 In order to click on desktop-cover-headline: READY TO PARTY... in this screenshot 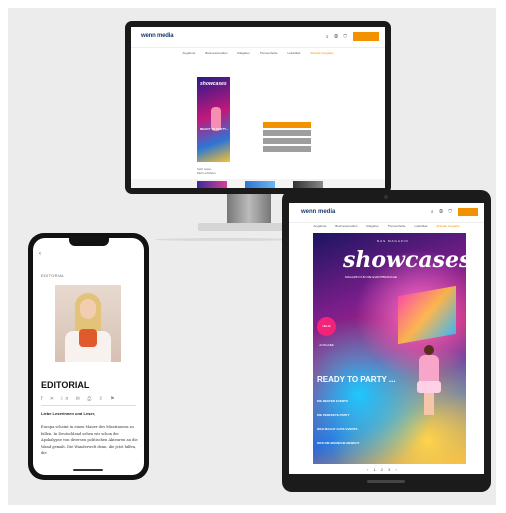, I will do `click(214, 129)`.